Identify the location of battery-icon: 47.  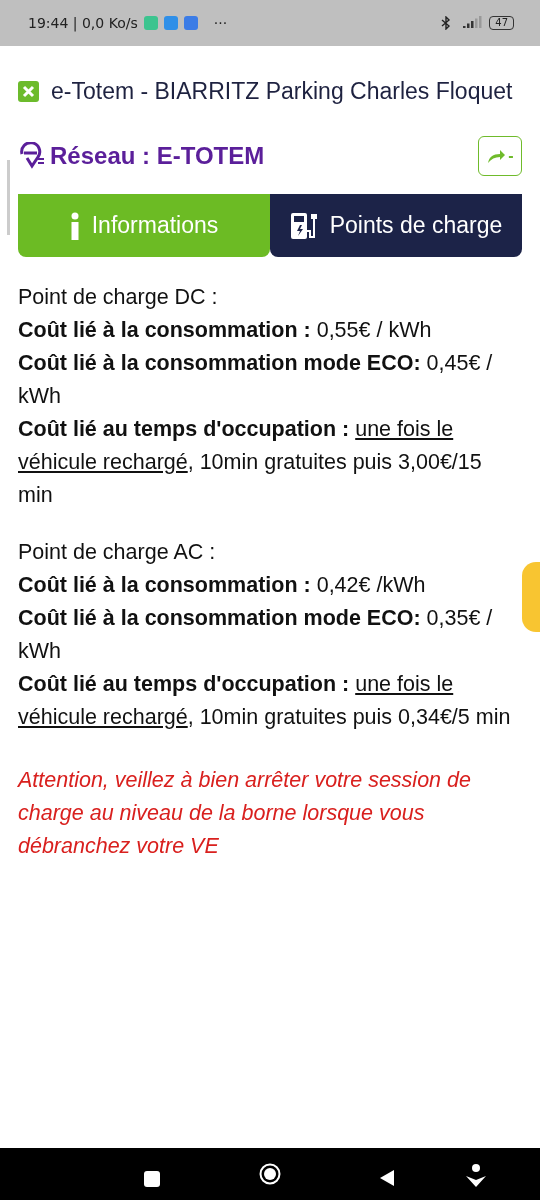
(501, 23).